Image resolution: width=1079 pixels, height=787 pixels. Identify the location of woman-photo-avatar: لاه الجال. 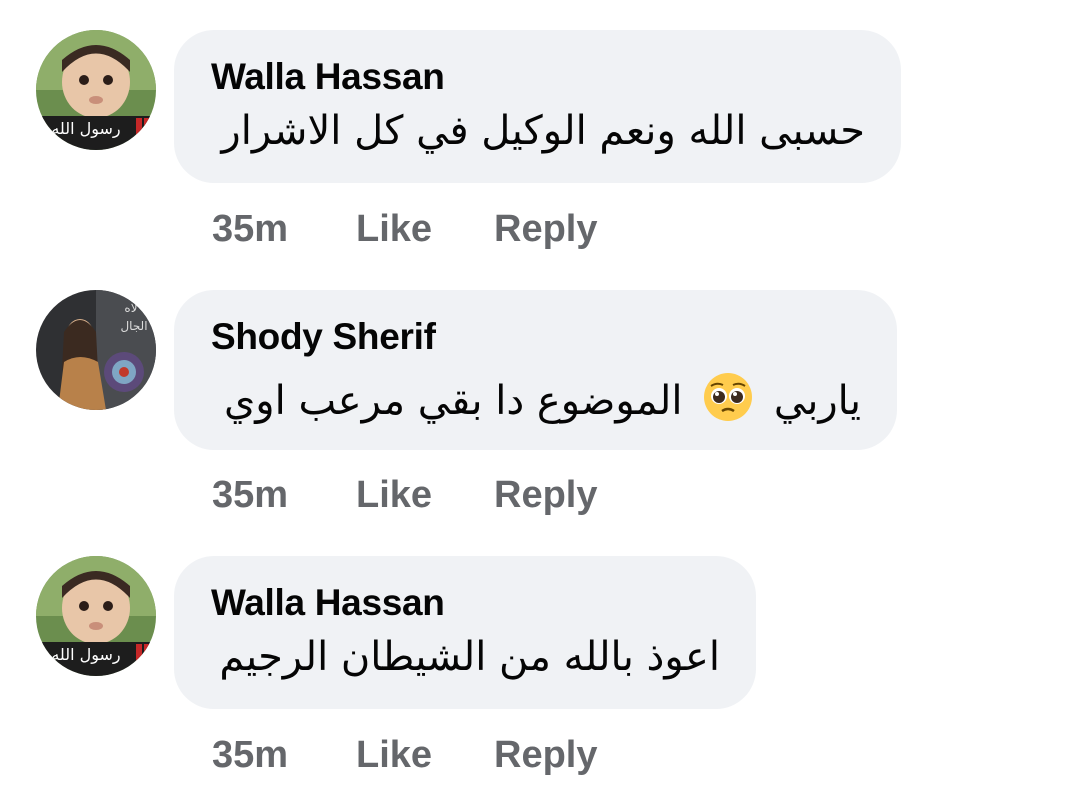
(96, 350).